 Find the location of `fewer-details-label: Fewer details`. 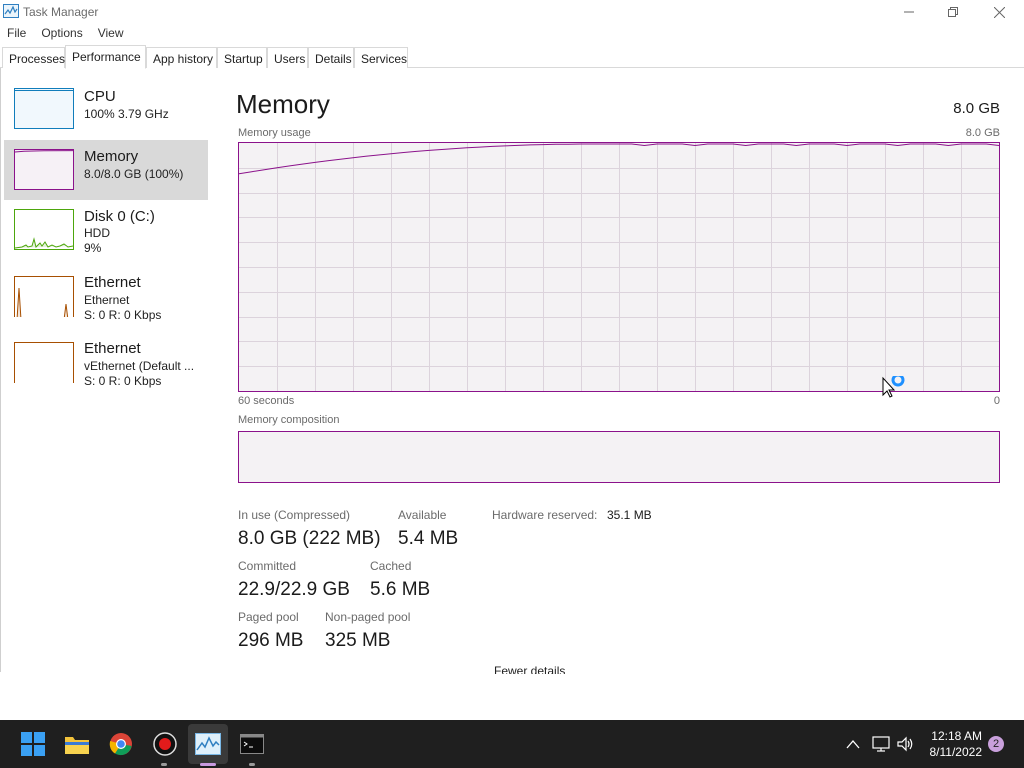

fewer-details-label: Fewer details is located at coordinates (530, 669).